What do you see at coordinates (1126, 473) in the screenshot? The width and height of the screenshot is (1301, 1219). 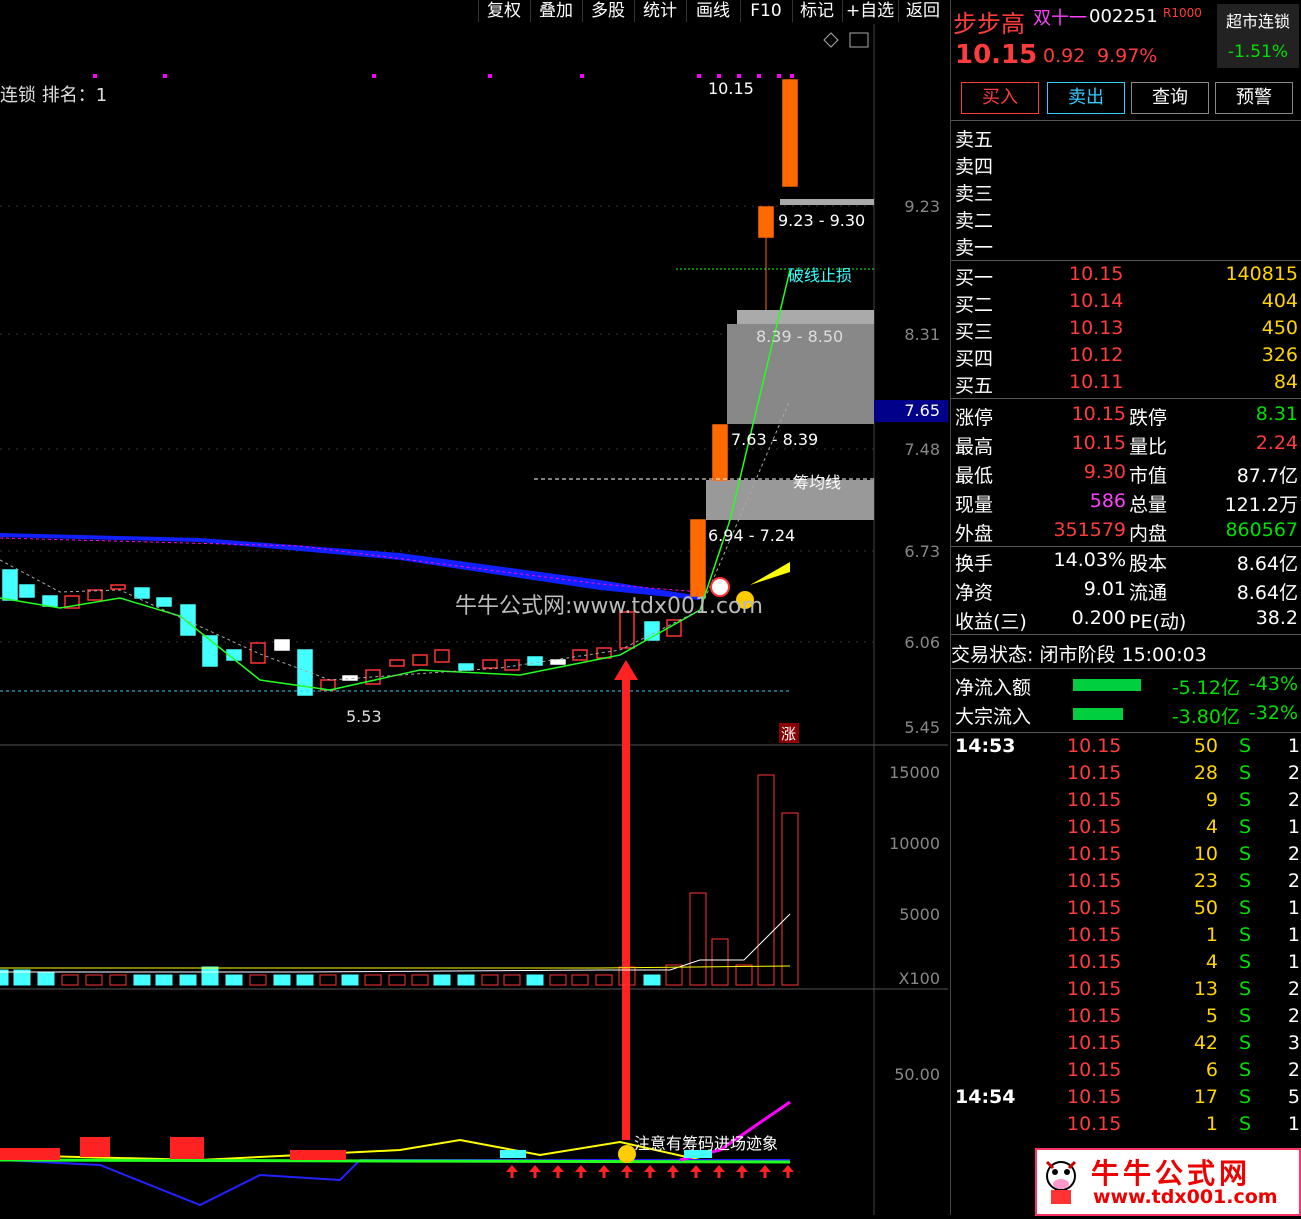 I see `stat-row: 最低 9.30 市值 87.7亿` at bounding box center [1126, 473].